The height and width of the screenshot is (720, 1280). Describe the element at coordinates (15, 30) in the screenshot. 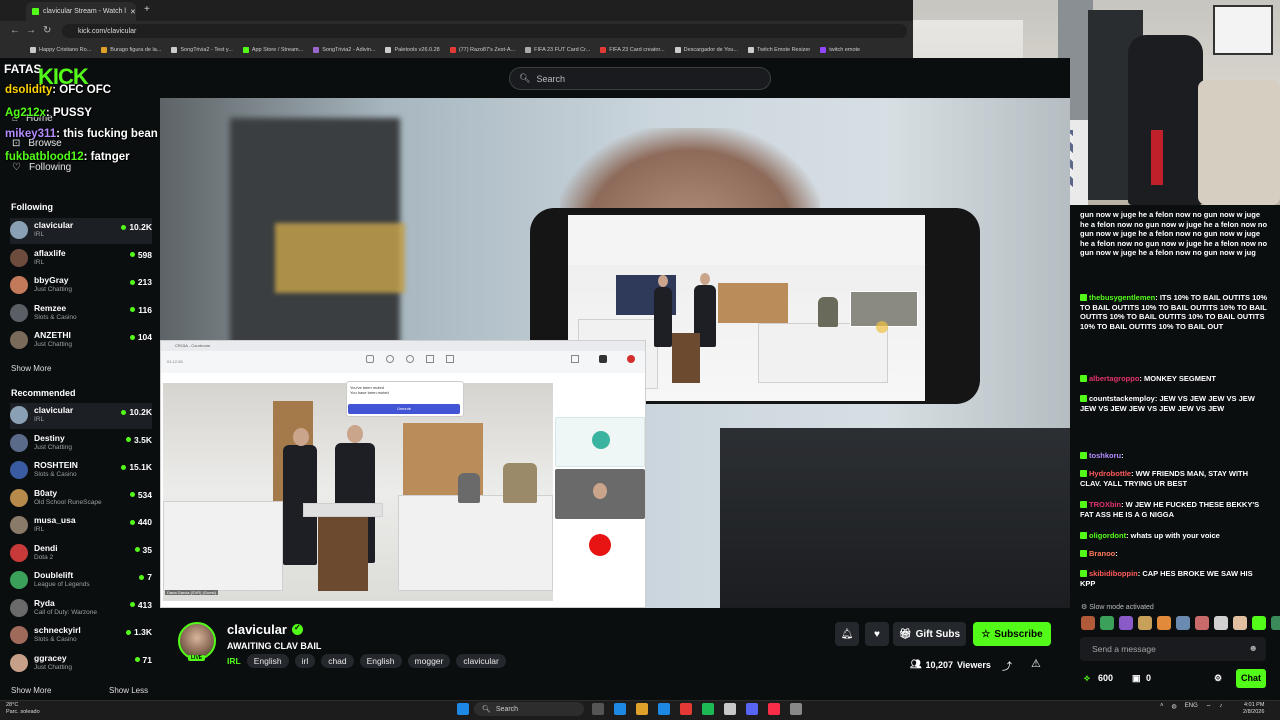

I see `back-icon: ←` at that location.